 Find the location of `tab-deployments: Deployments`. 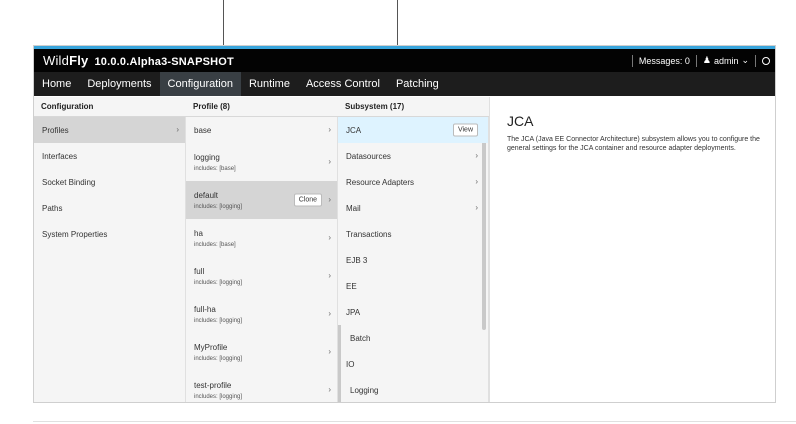

tab-deployments: Deployments is located at coordinates (119, 84).